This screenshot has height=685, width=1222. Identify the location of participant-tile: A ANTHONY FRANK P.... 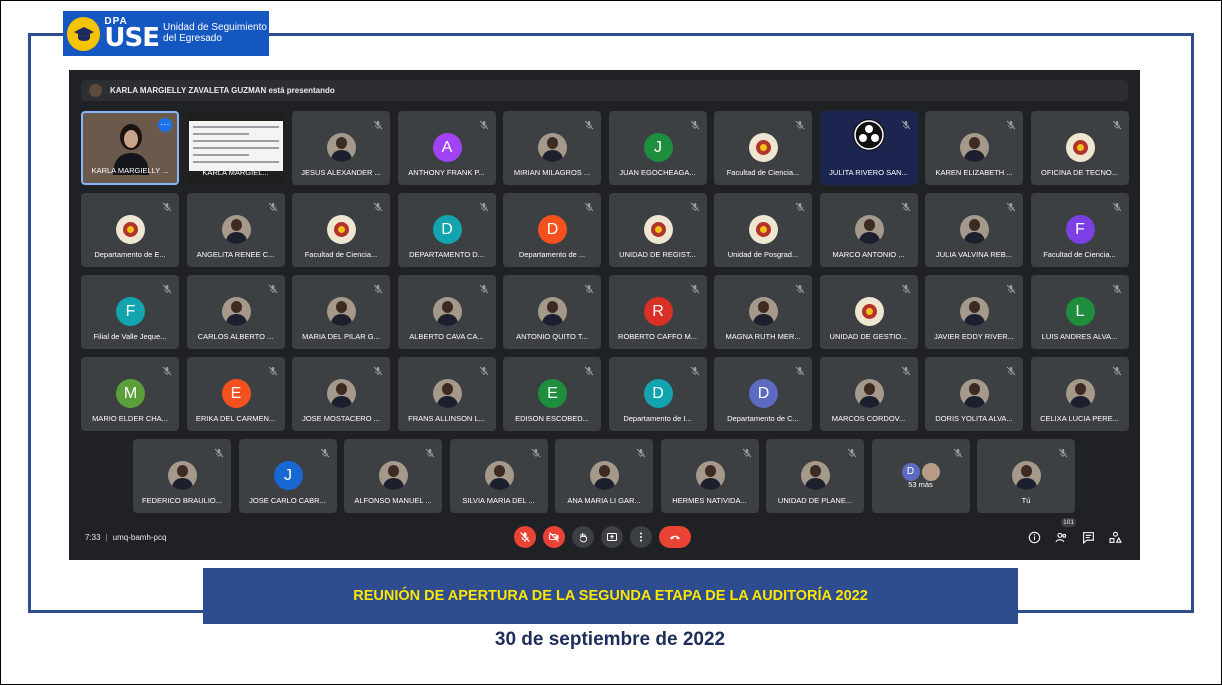
(446, 148).